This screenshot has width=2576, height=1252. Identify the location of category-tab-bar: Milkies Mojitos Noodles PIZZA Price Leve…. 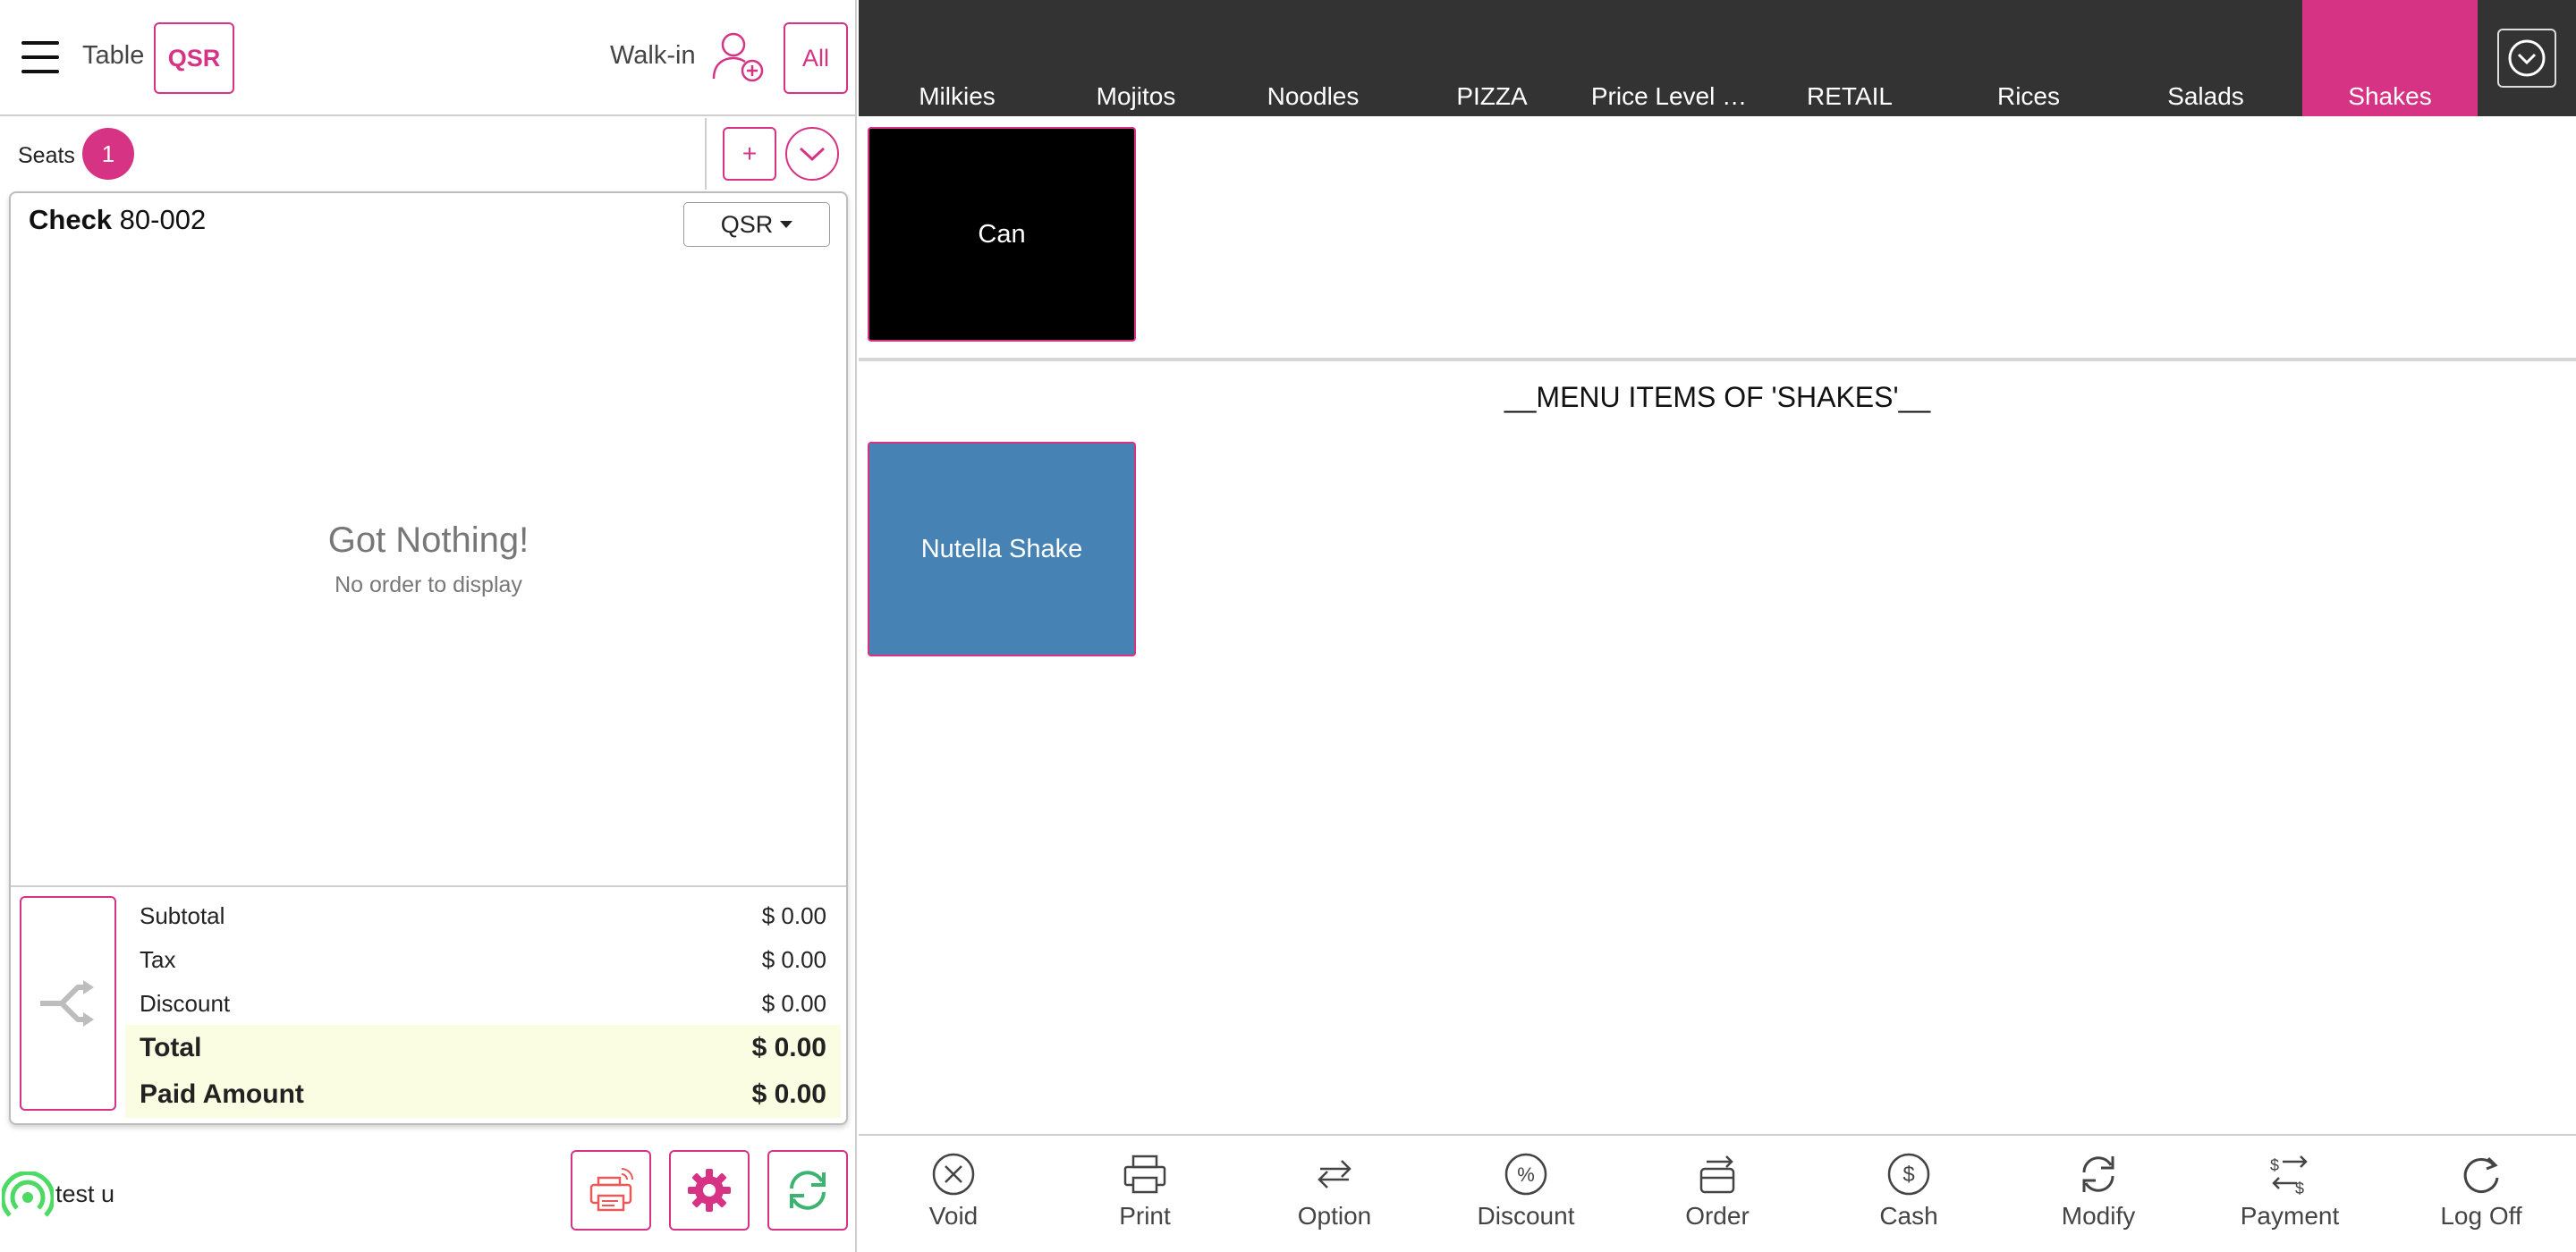
(1717, 58).